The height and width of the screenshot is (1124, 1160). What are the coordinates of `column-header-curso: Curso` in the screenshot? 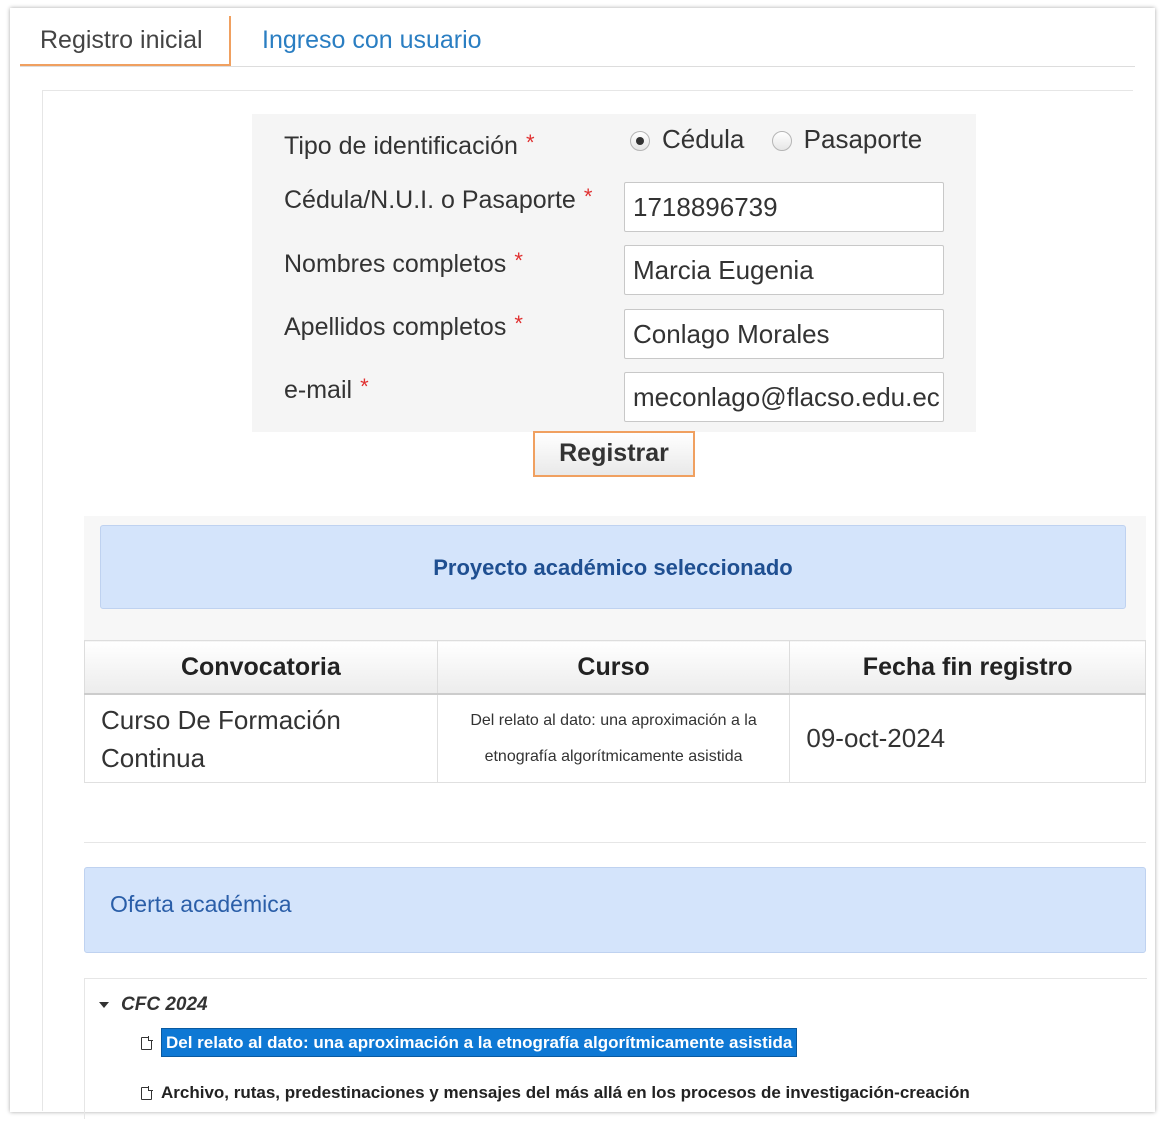 It's located at (613, 667).